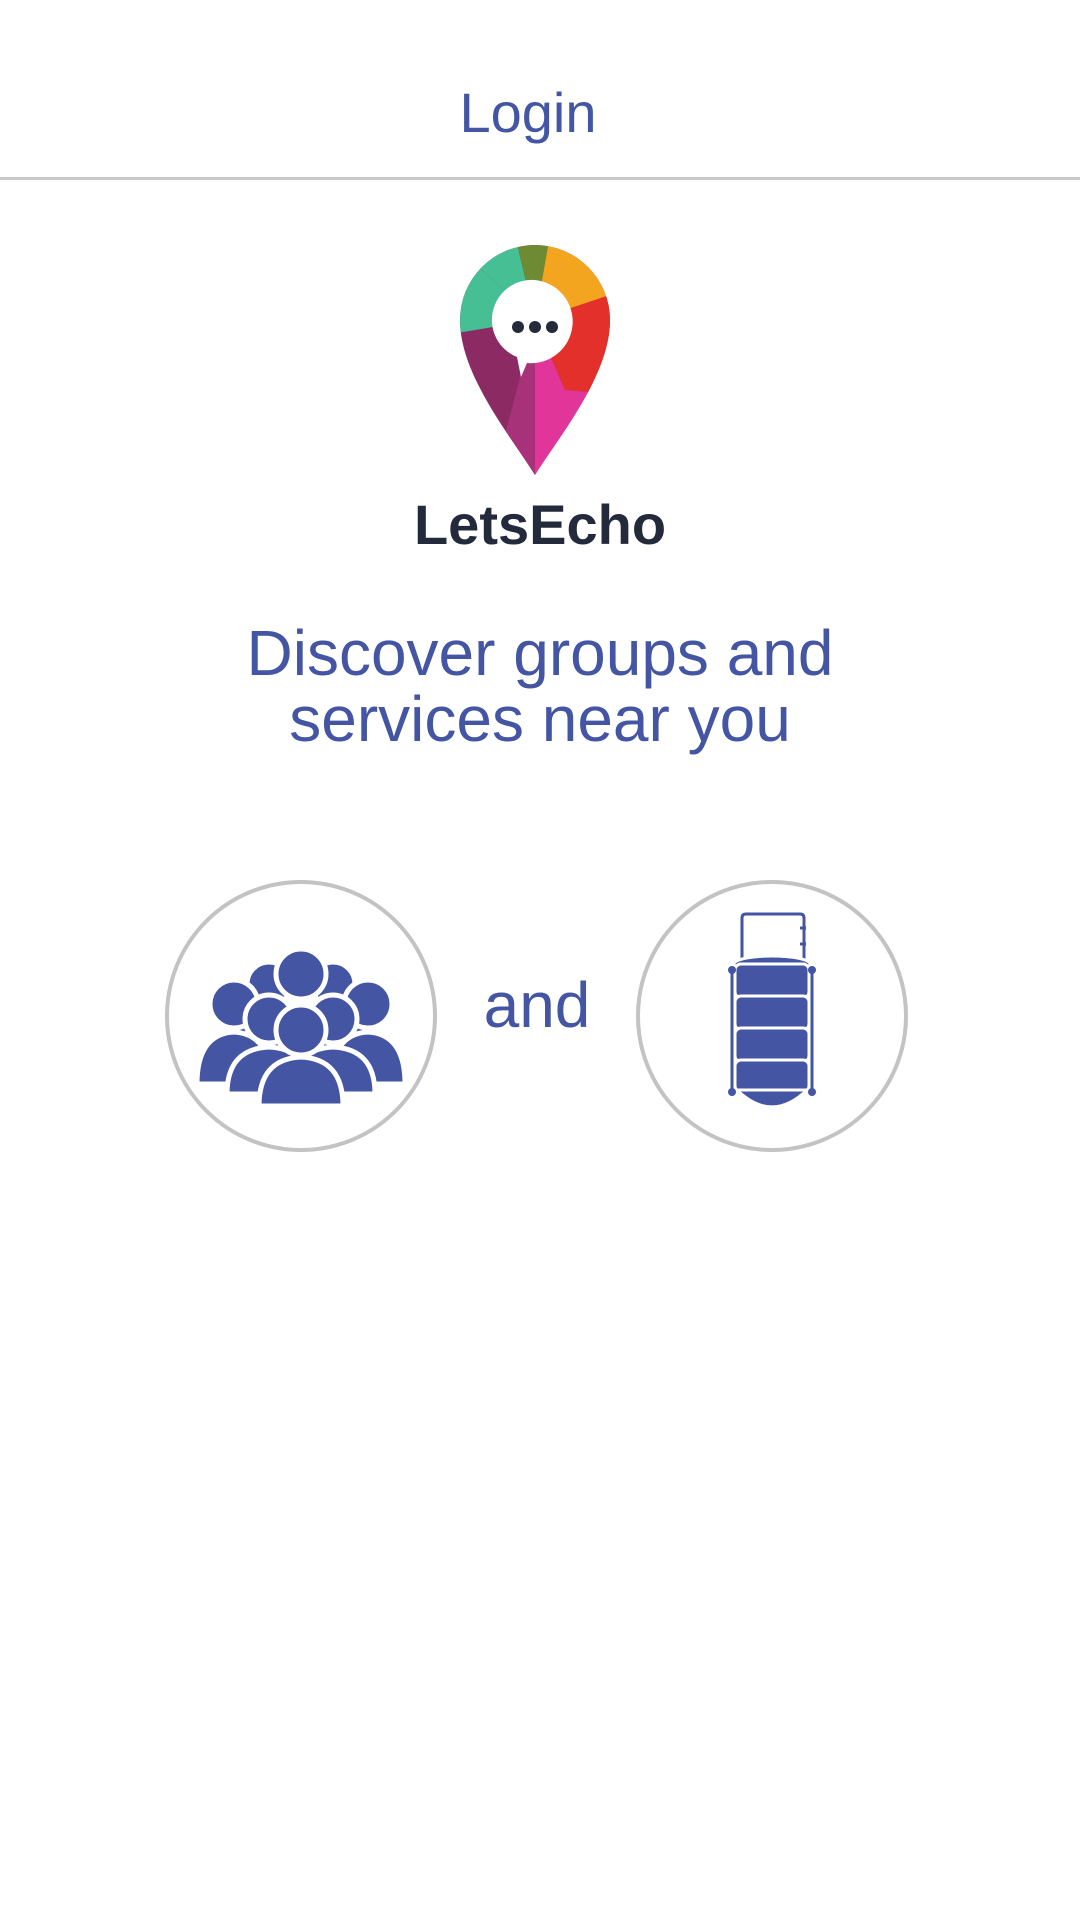 This screenshot has height=1920, width=1080. I want to click on groups-circle, so click(301, 1016).